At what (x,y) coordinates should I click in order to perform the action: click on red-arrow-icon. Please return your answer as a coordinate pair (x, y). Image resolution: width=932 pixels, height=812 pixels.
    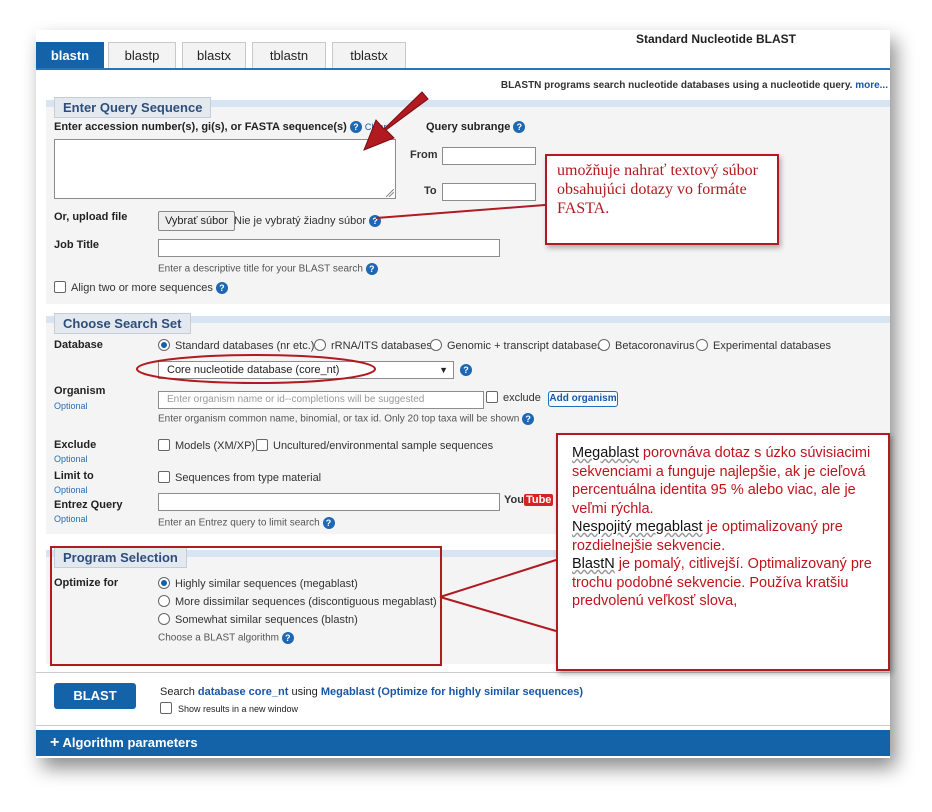
    Looking at the image, I should click on (396, 121).